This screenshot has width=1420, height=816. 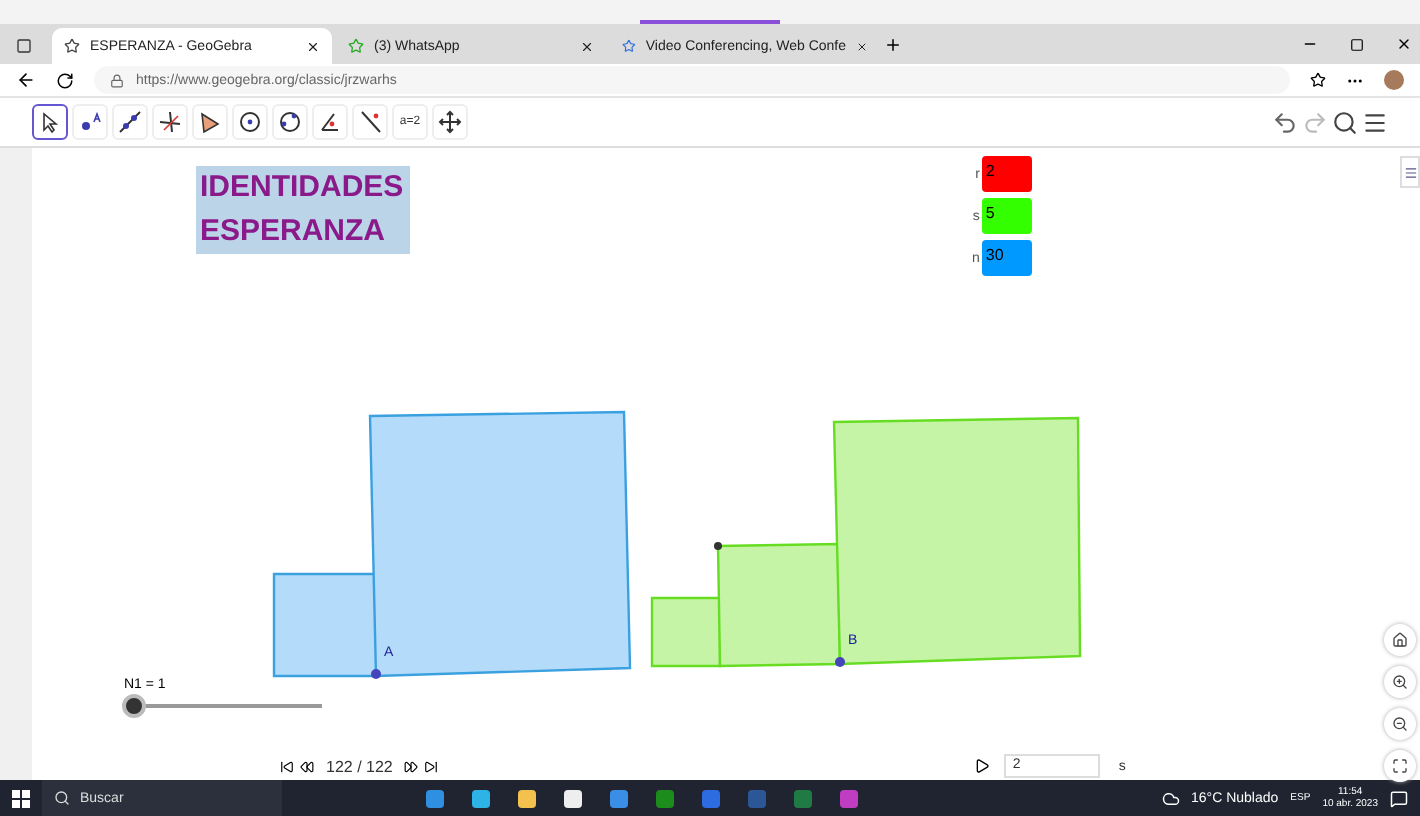 What do you see at coordinates (26, 80) in the screenshot?
I see `back-icon` at bounding box center [26, 80].